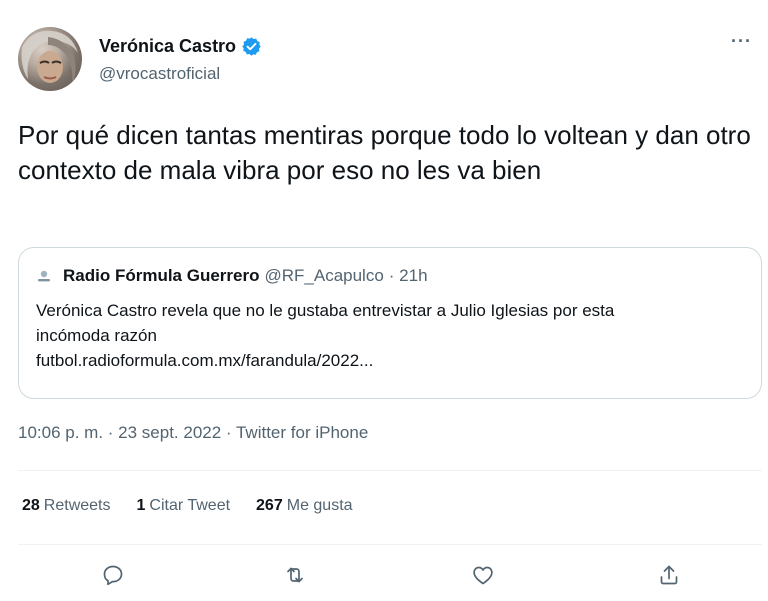  I want to click on like-icon, so click(483, 575).